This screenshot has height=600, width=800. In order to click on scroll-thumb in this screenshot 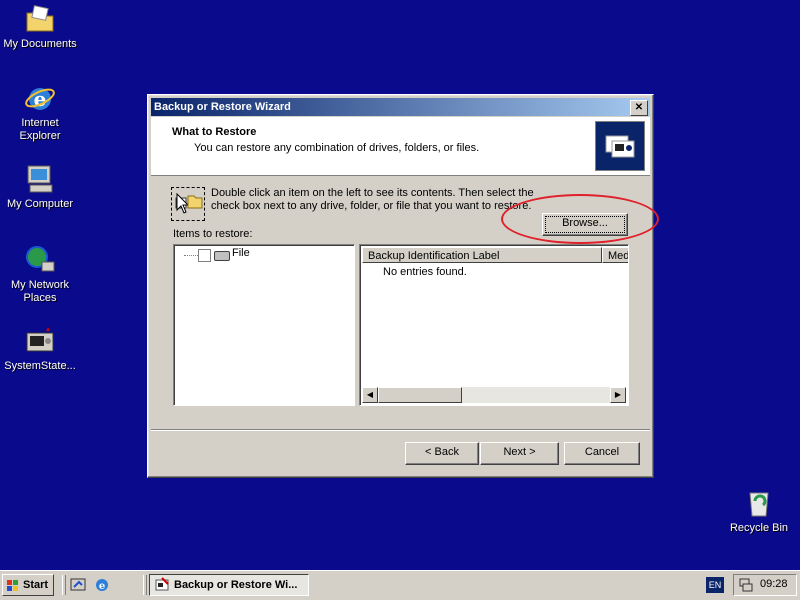, I will do `click(420, 395)`.